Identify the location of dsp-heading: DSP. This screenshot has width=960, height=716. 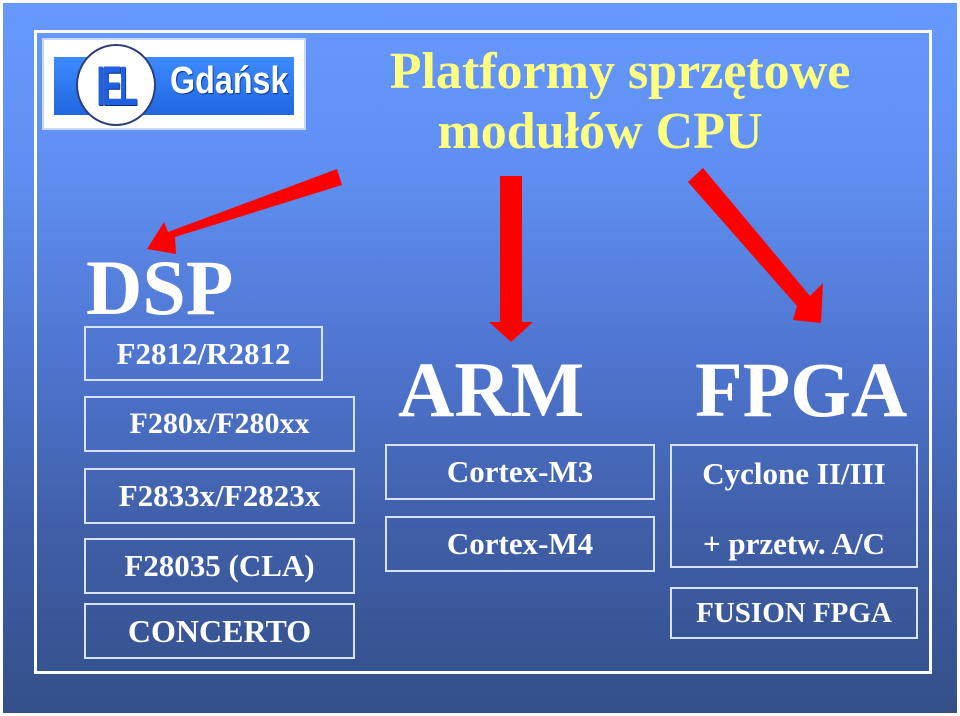
(160, 287).